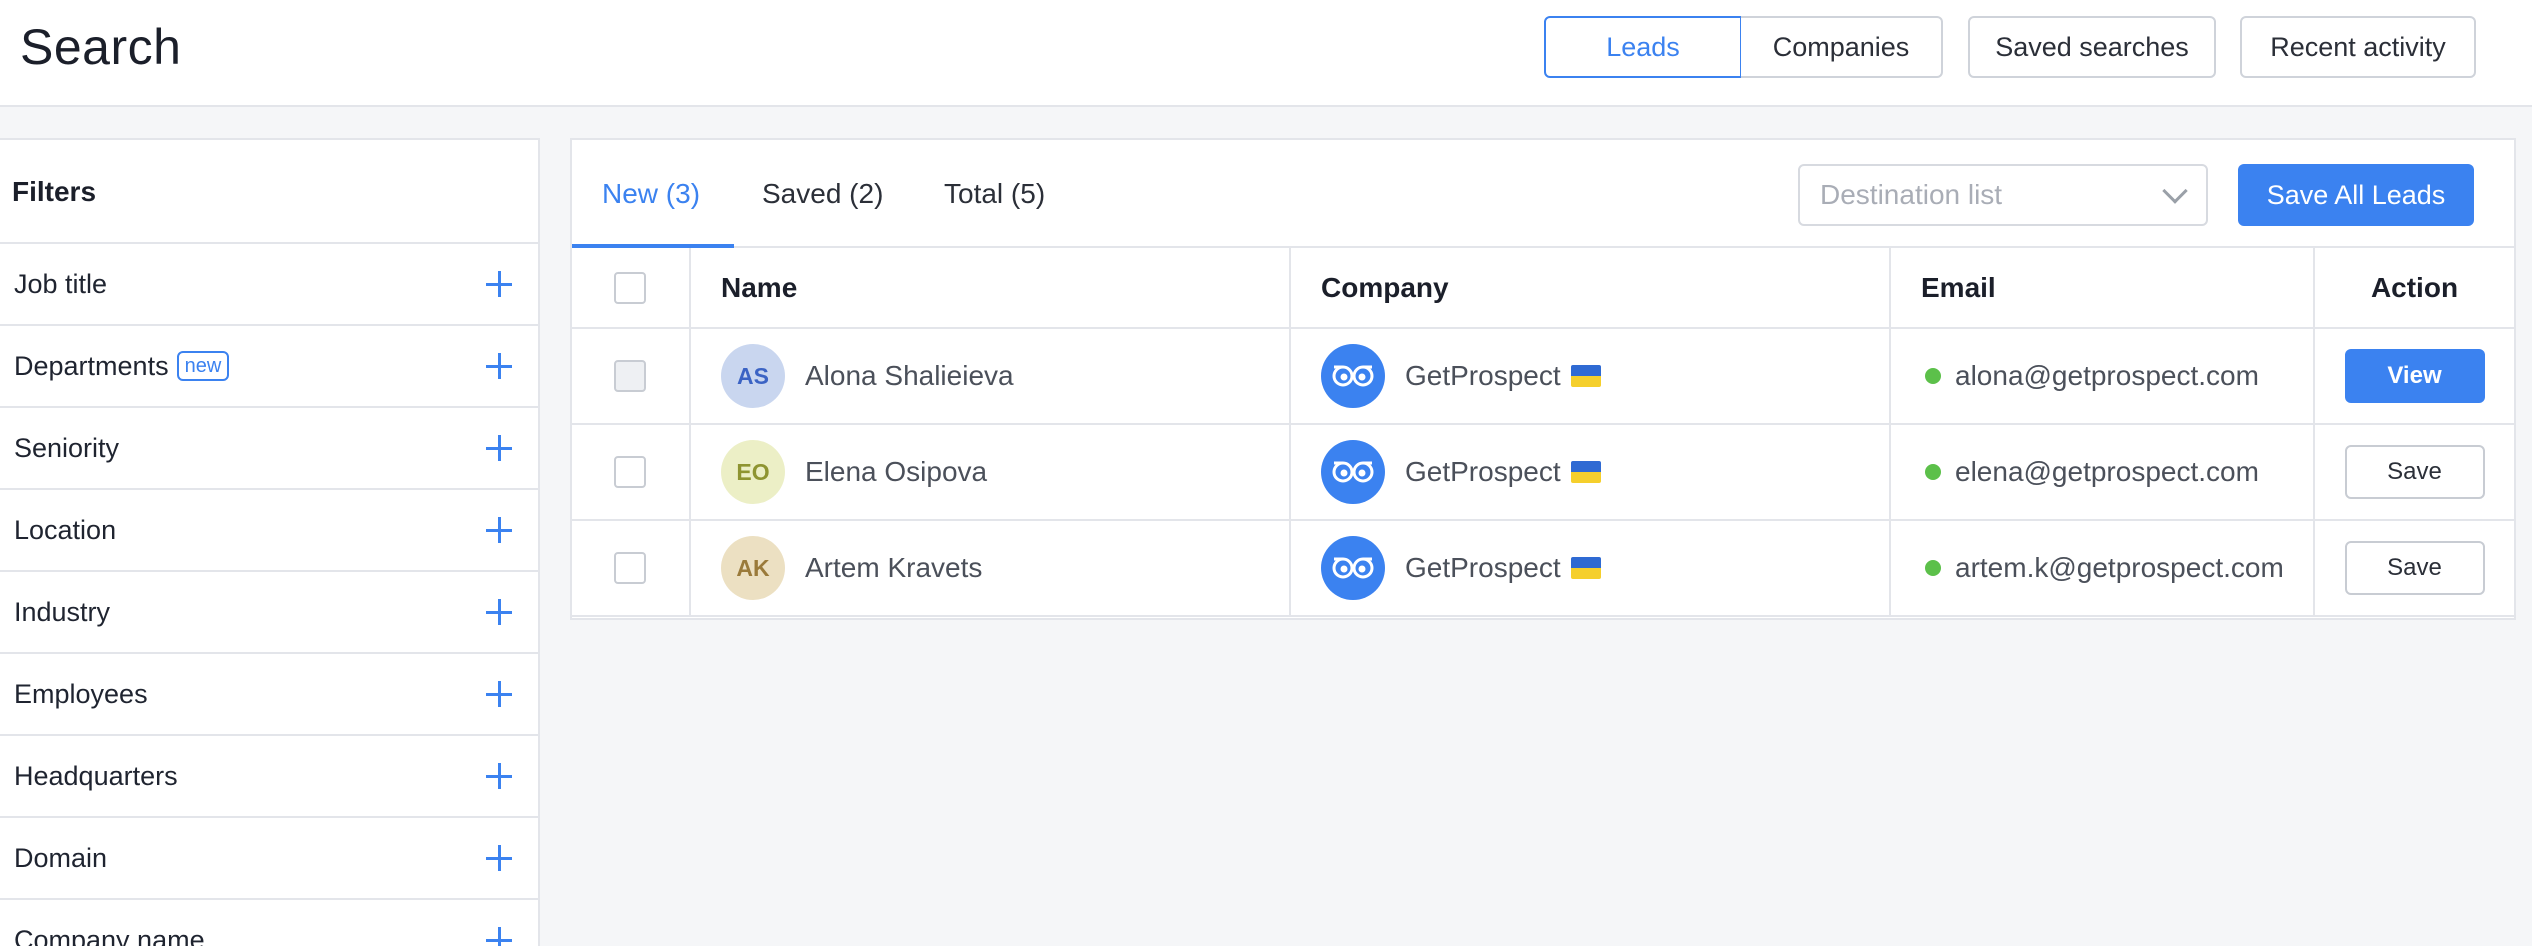 Image resolution: width=2532 pixels, height=946 pixels. Describe the element at coordinates (2356, 195) in the screenshot. I see `save-all-leads-button: Save All Leads` at that location.